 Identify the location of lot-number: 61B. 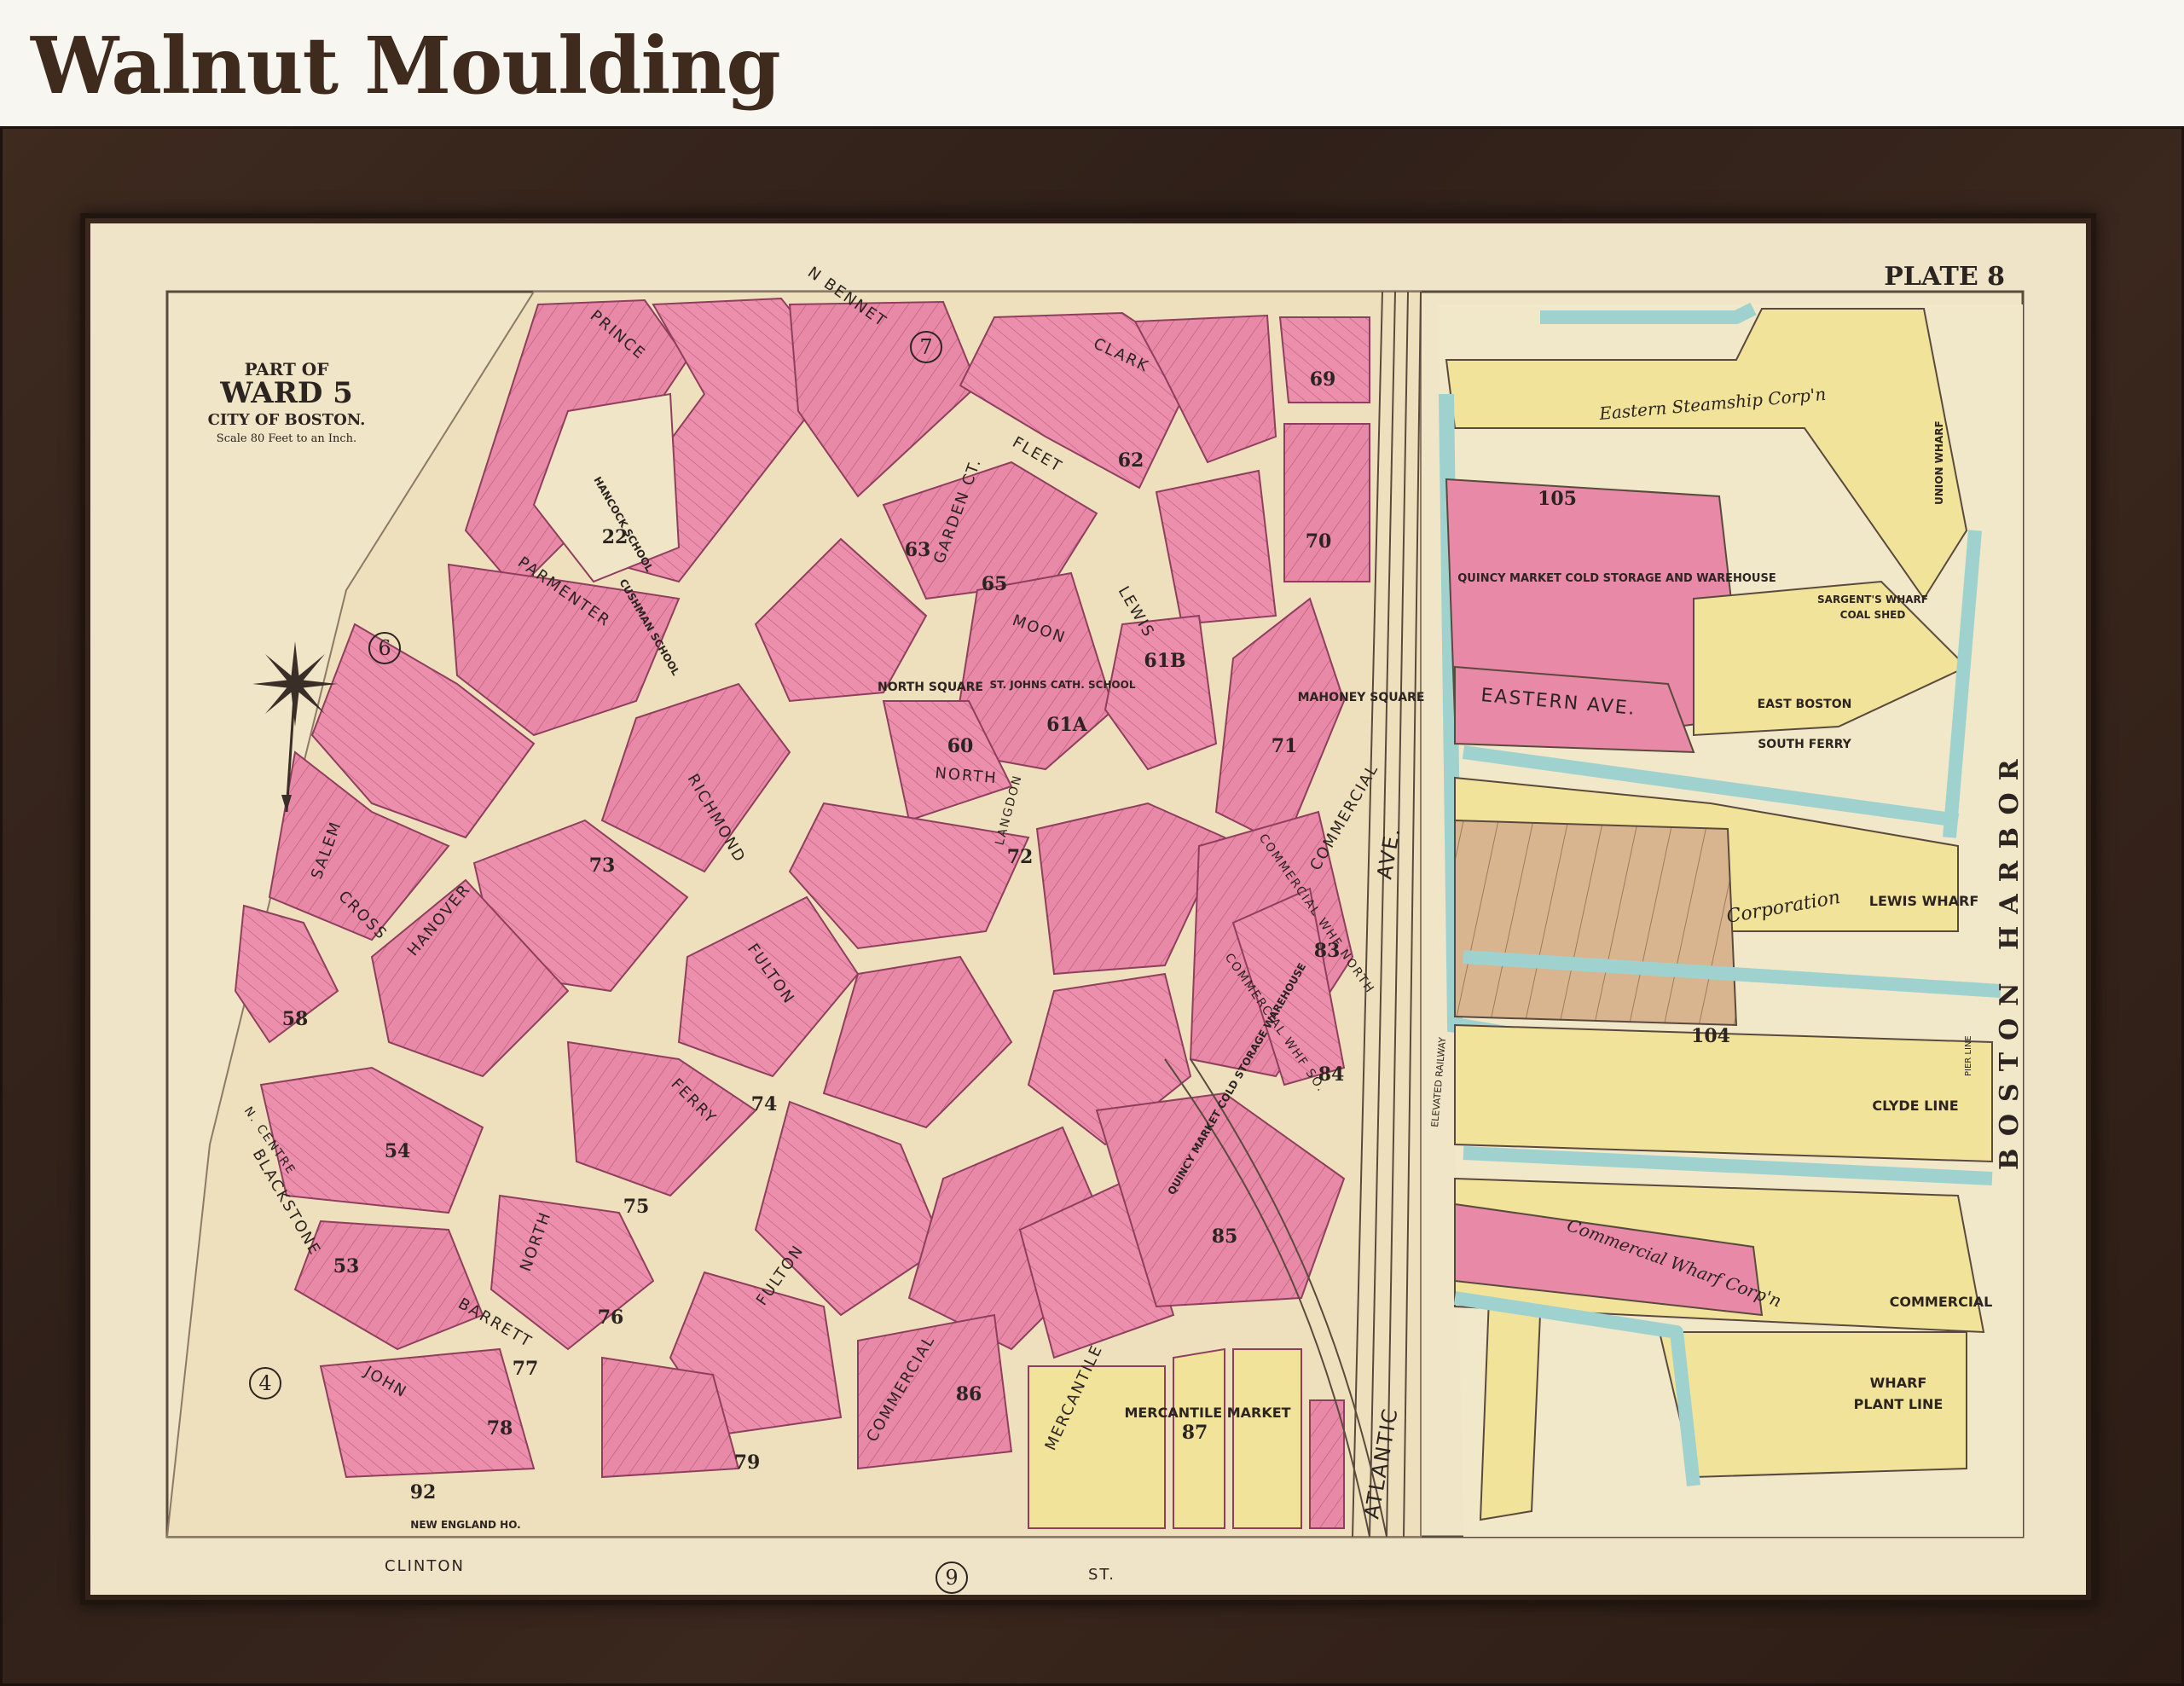
(1164, 661).